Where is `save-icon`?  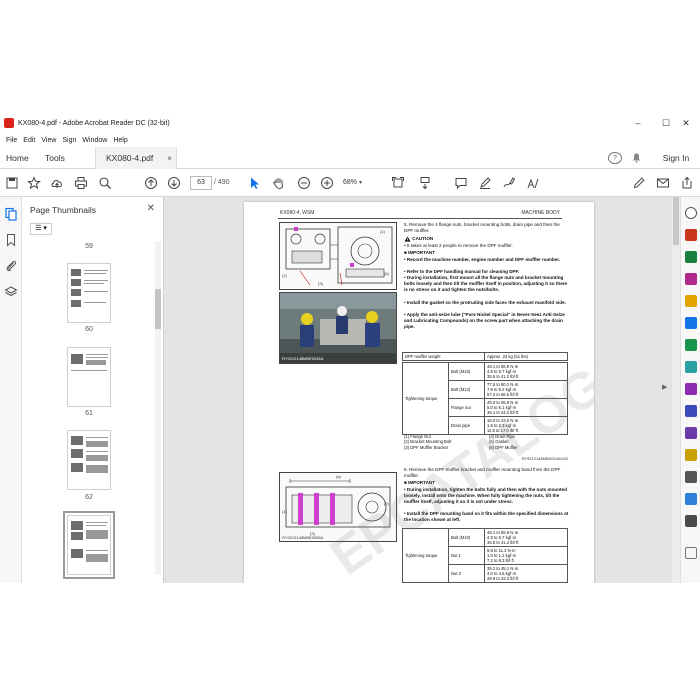 save-icon is located at coordinates (12, 183).